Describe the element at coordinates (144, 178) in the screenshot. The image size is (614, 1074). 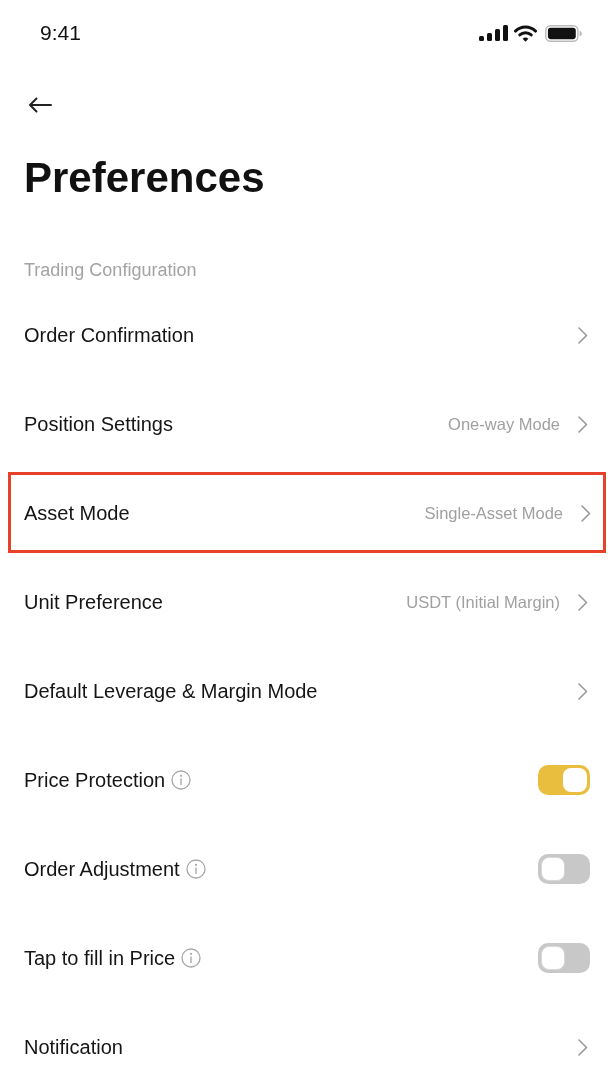
I see `page-title: Preferences` at that location.